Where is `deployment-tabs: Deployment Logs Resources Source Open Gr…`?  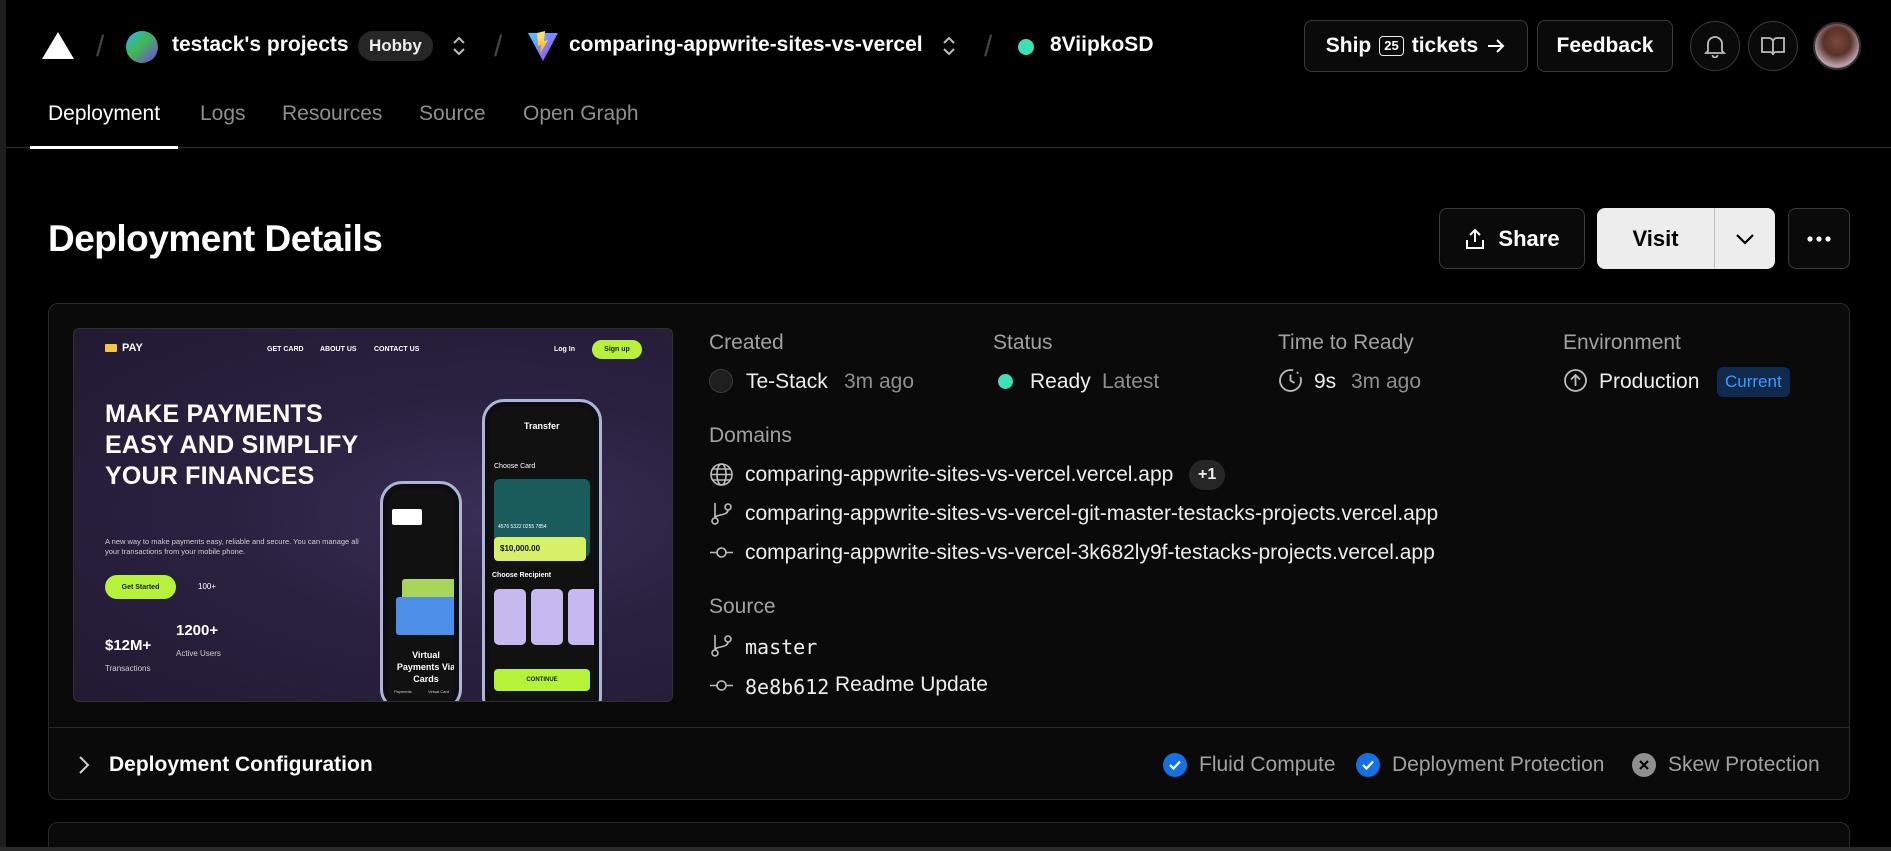
deployment-tabs: Deployment Logs Resources Source Open Gr… is located at coordinates (948, 120).